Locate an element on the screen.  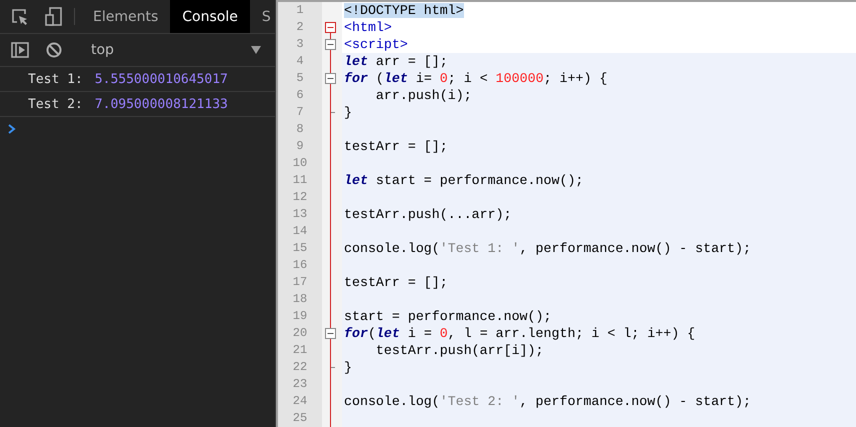
line-number: 25 is located at coordinates (300, 418).